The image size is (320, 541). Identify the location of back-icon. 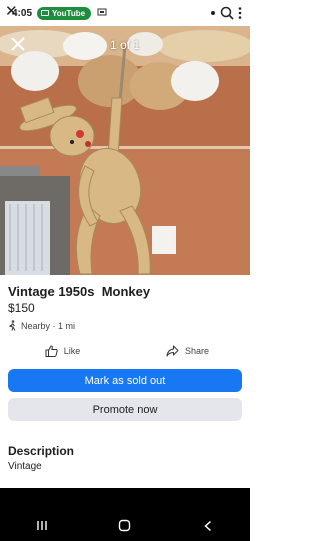
(208, 525).